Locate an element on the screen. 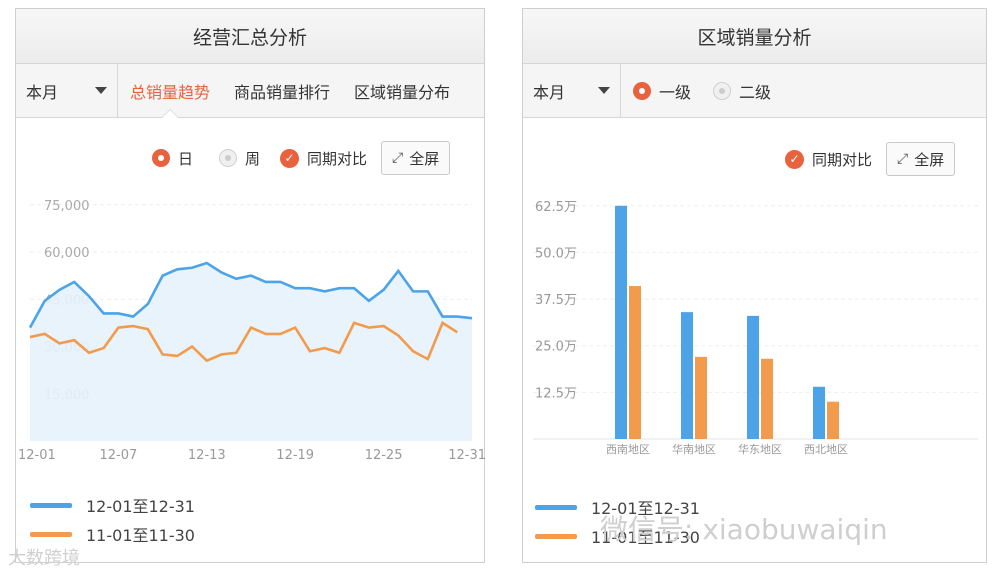 The height and width of the screenshot is (578, 1007). panel-title: 区域销量分析 is located at coordinates (754, 36).